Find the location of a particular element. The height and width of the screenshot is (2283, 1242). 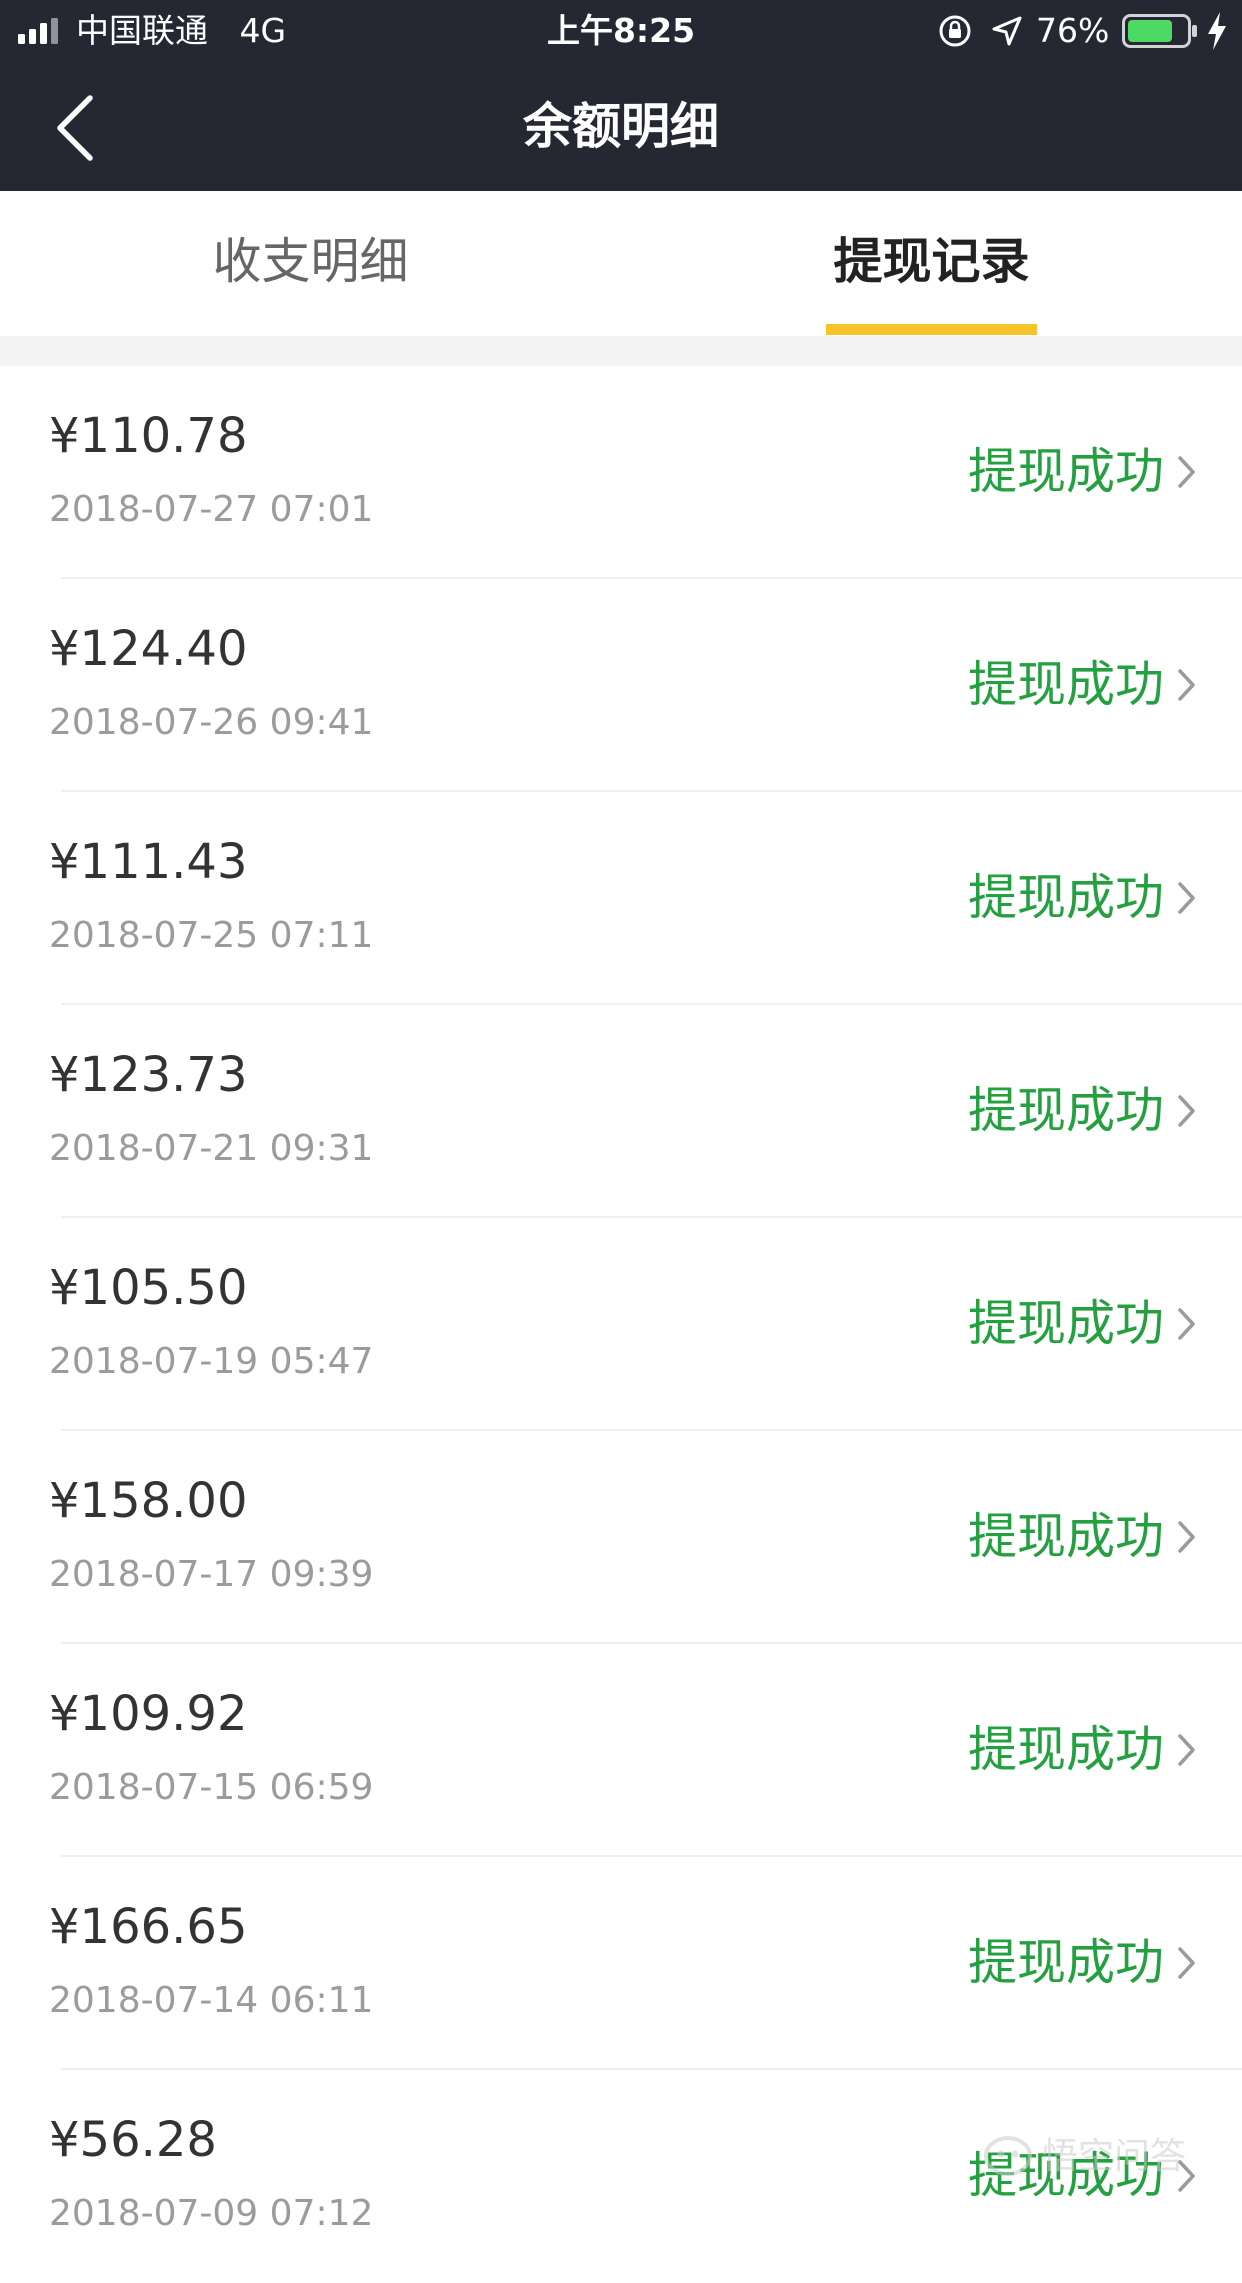

list-item: ¥124.40 2018-07-26 09:41 提现成功 is located at coordinates (621, 685).